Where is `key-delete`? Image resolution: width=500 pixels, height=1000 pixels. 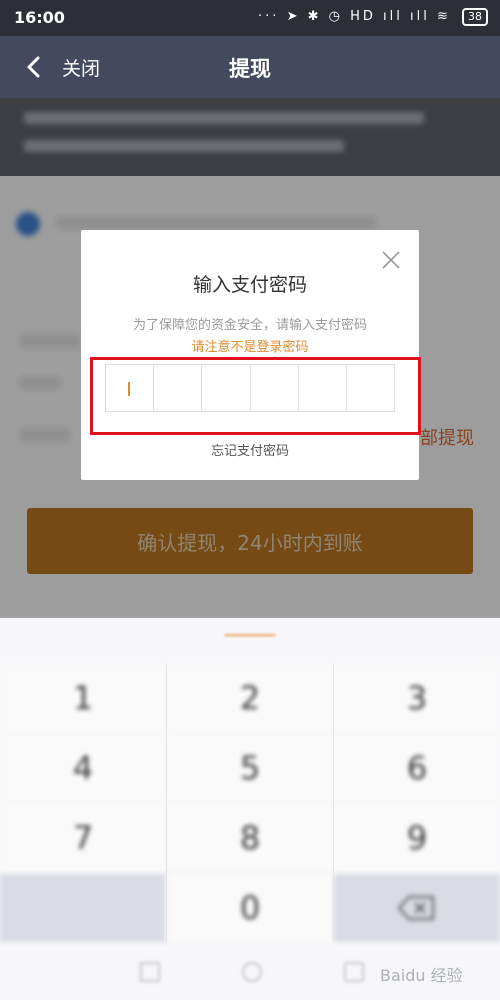
key-delete is located at coordinates (417, 908).